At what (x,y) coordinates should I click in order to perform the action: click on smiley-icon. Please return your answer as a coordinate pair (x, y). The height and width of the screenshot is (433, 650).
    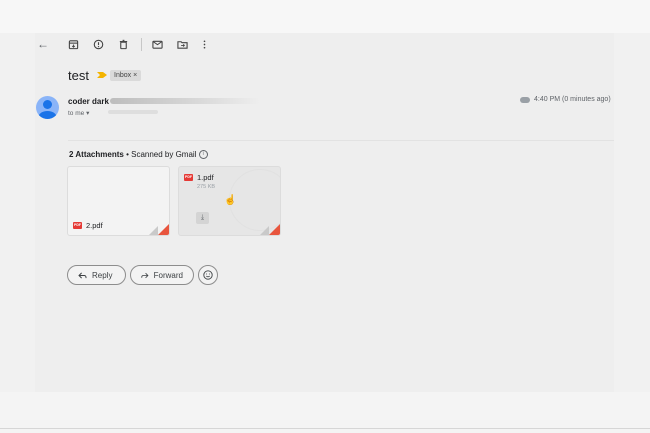
    Looking at the image, I should click on (208, 275).